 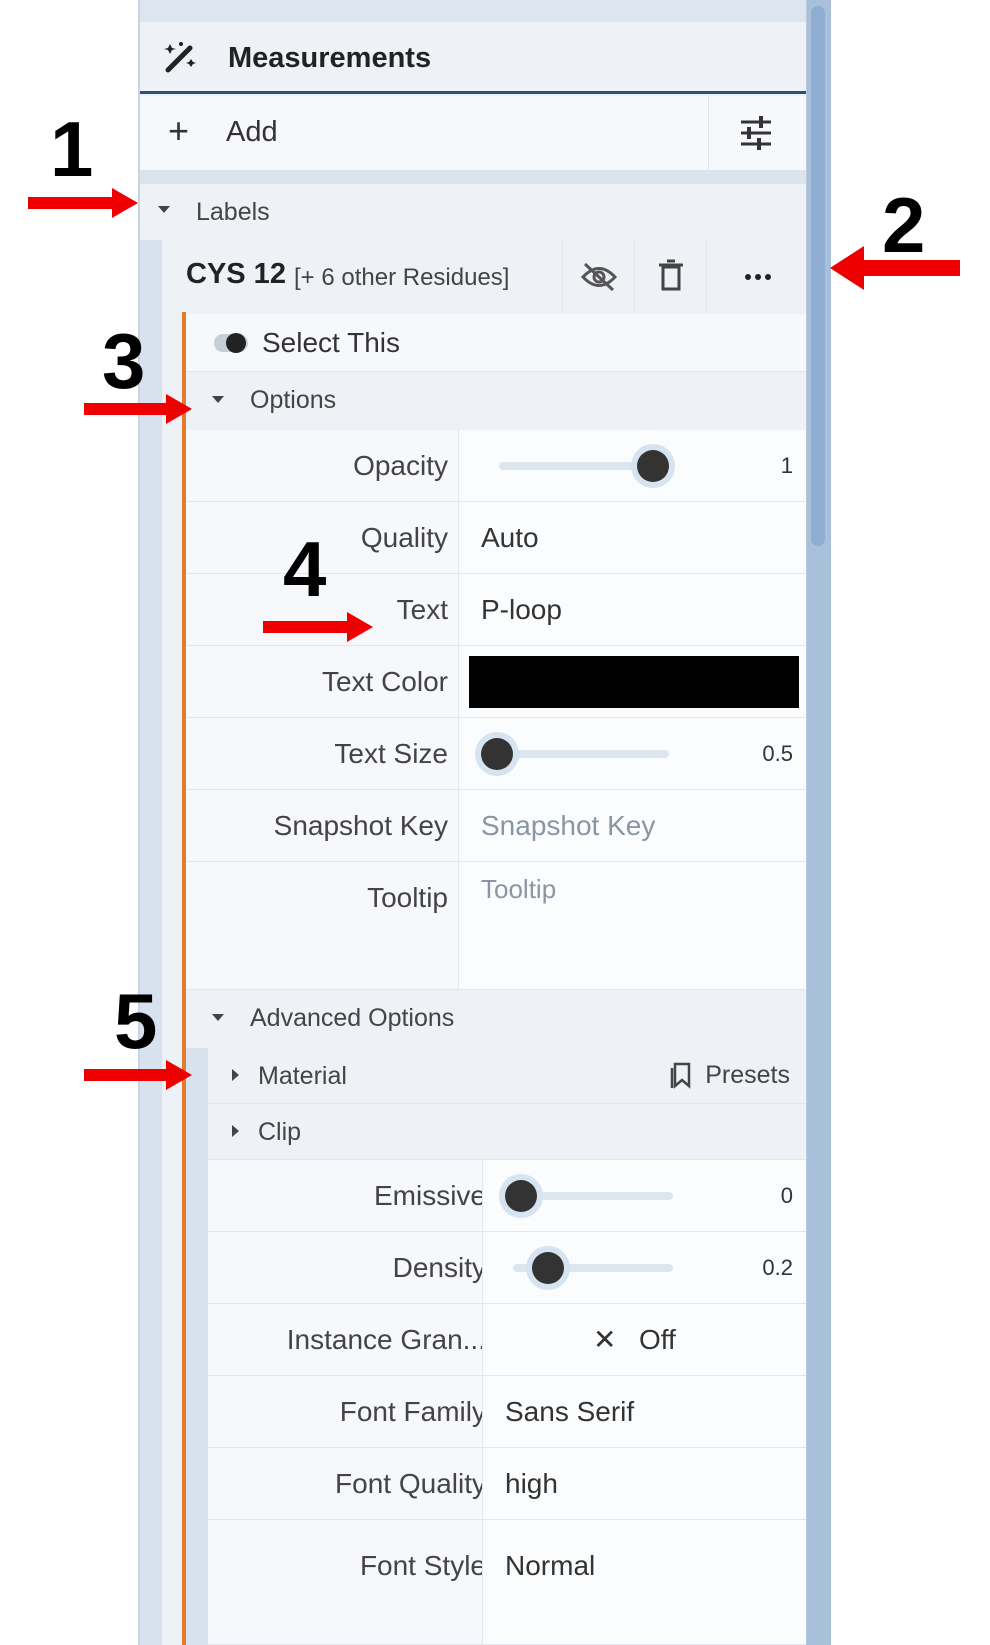 What do you see at coordinates (124, 361) in the screenshot?
I see `annotation-number: 3` at bounding box center [124, 361].